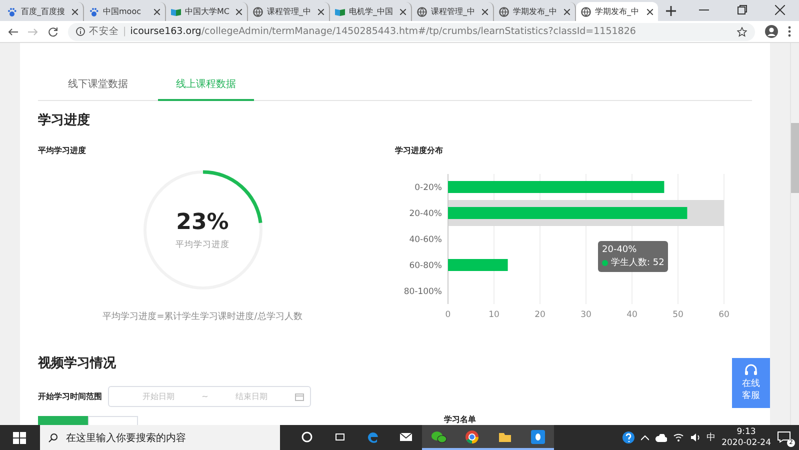  I want to click on security-label: 不安全, so click(104, 31).